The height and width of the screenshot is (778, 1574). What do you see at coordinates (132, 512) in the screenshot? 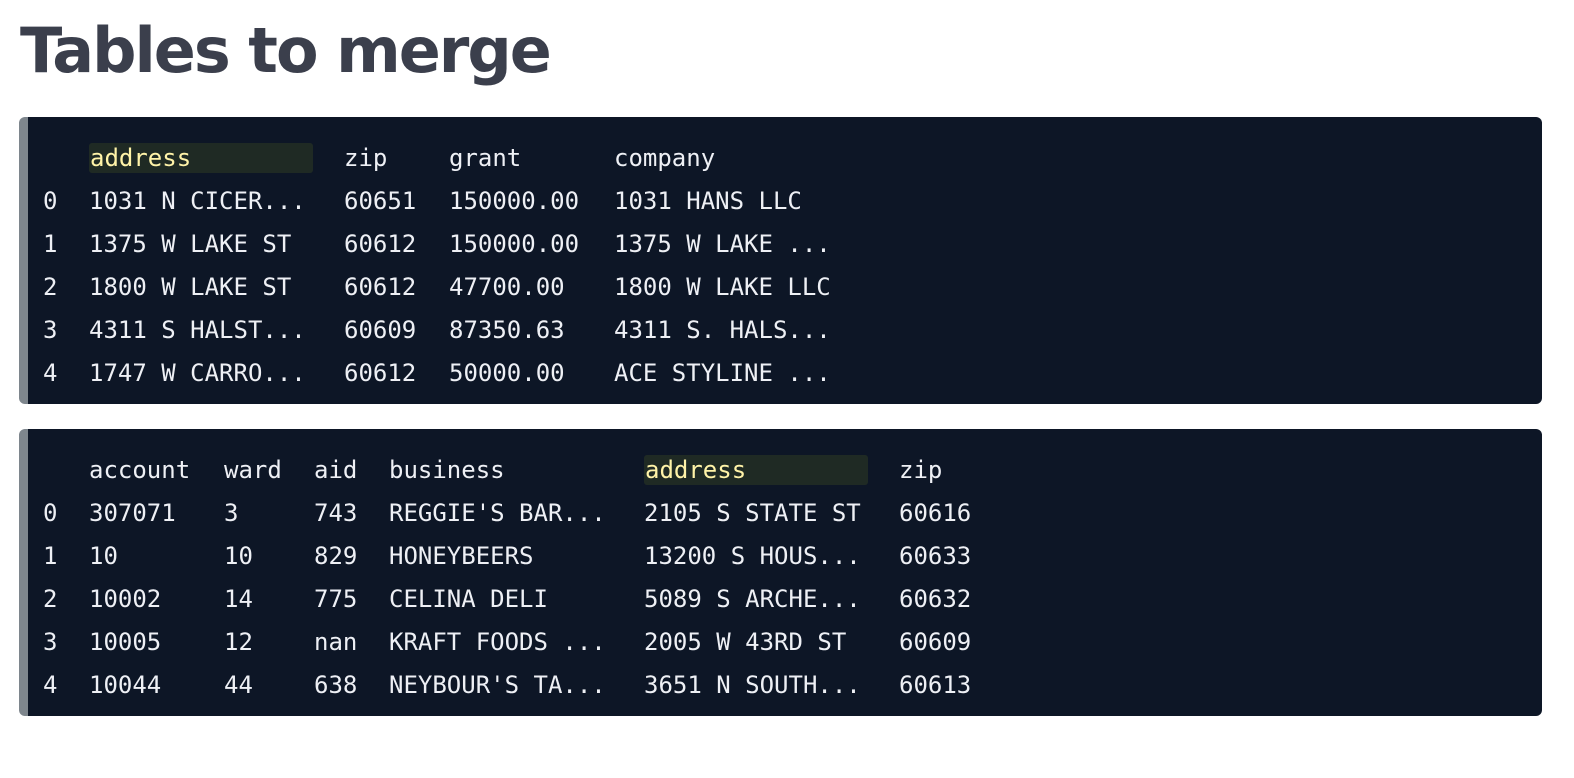
I see `table-cell-account: 307071` at bounding box center [132, 512].